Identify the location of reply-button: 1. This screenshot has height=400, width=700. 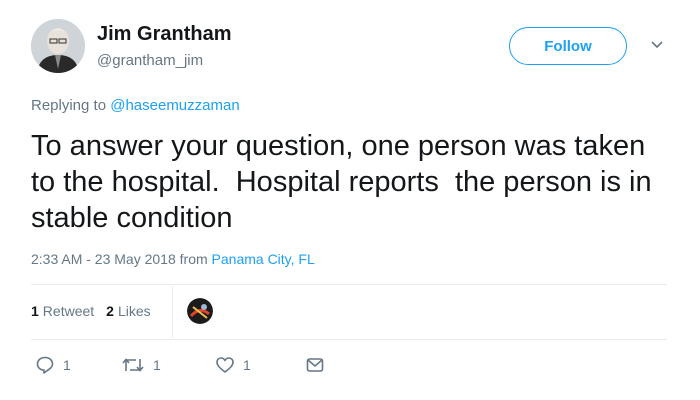
(53, 365).